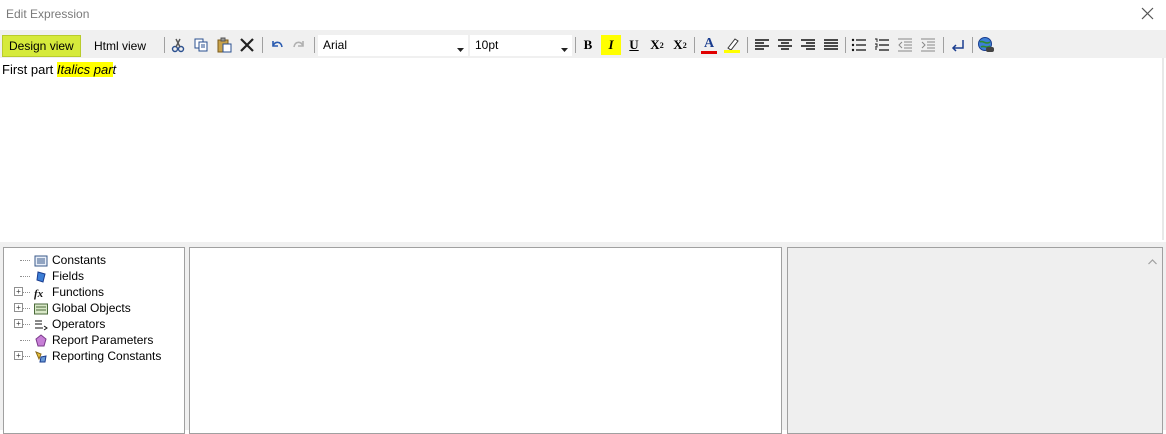 This screenshot has height=434, width=1166. I want to click on numbered-list-icon, so click(882, 45).